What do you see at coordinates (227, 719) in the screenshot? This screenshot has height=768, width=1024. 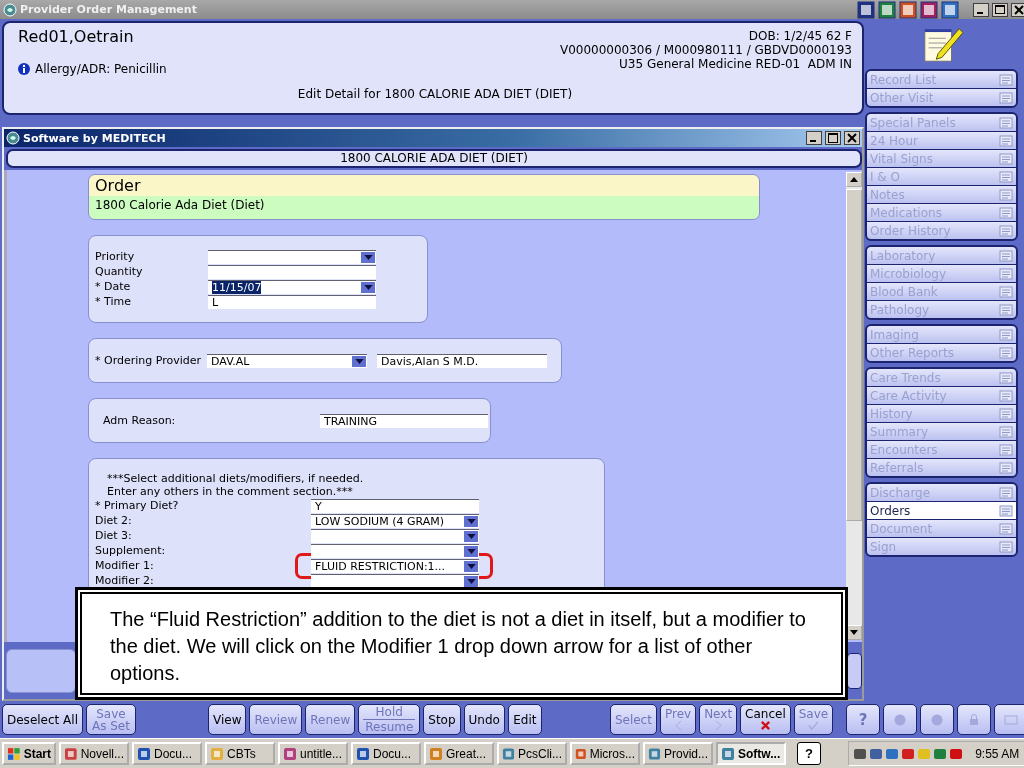 I see `toolbar-button: View` at bounding box center [227, 719].